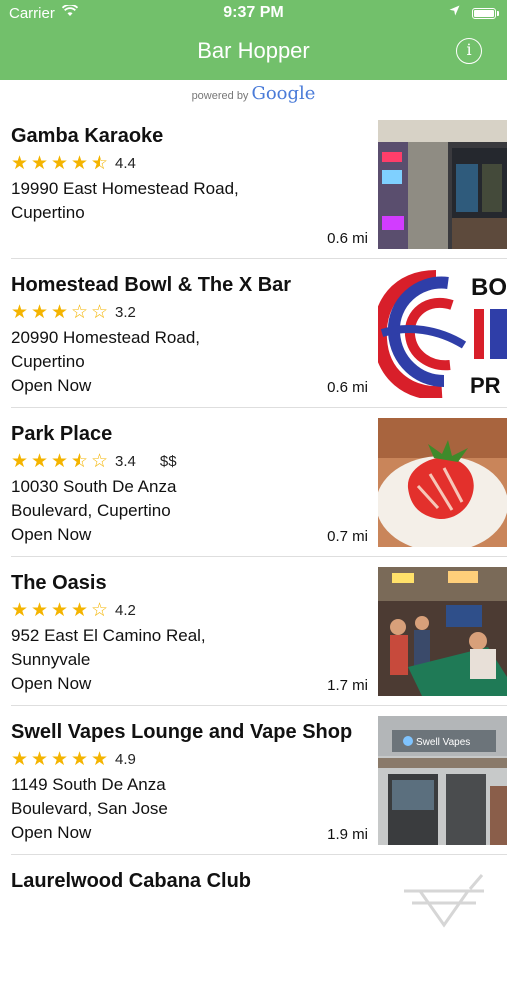 This screenshot has width=507, height=1004. What do you see at coordinates (469, 51) in the screenshot?
I see `info-icon: i` at bounding box center [469, 51].